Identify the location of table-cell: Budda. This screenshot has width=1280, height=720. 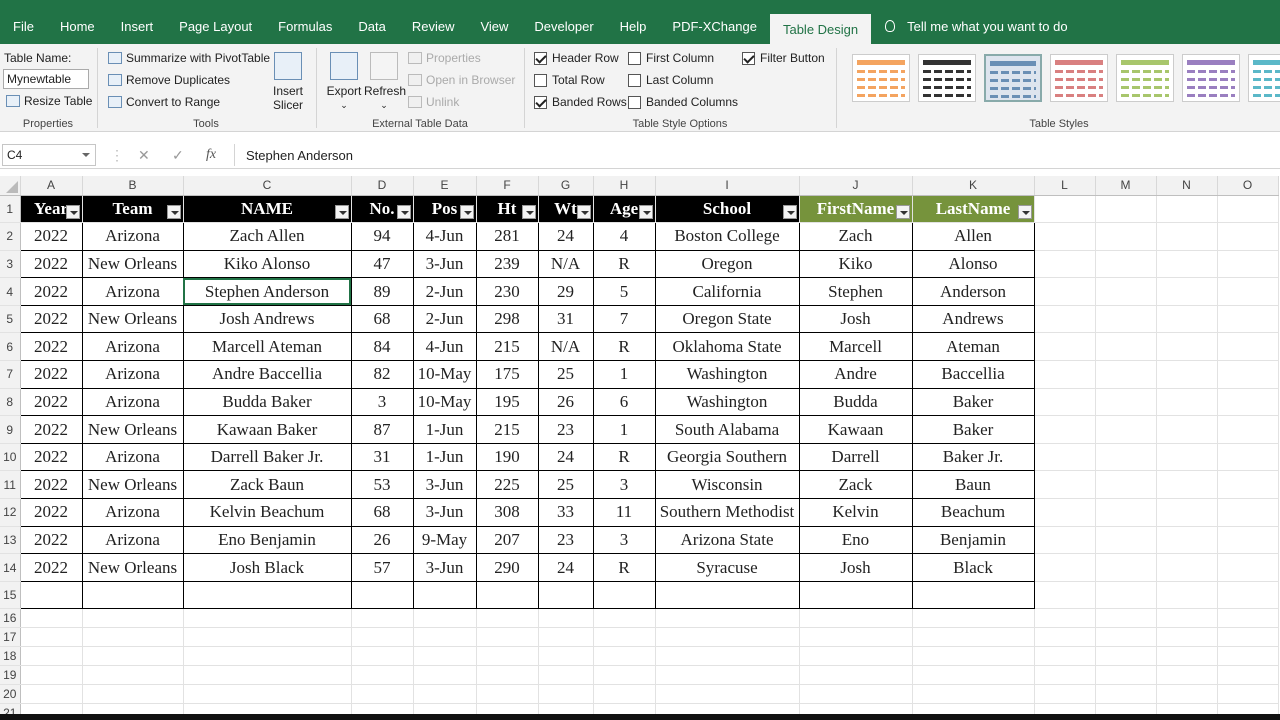
(855, 402).